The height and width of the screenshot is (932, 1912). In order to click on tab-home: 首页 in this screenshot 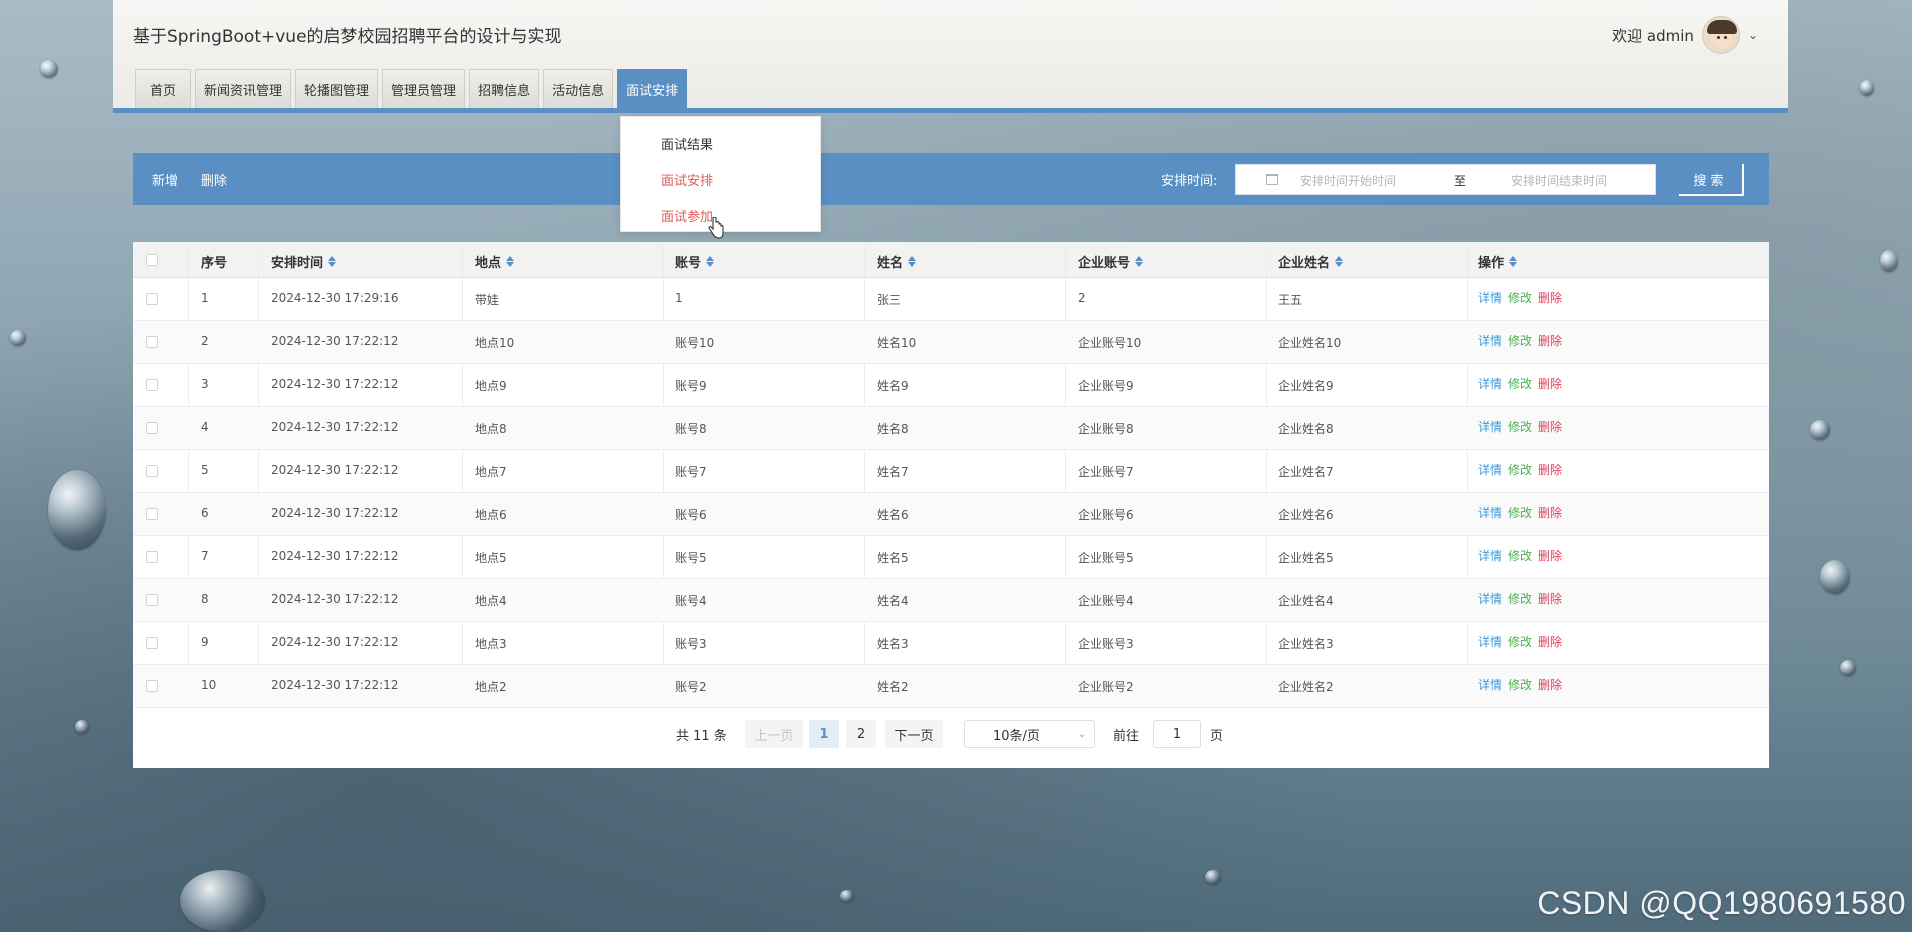, I will do `click(163, 88)`.